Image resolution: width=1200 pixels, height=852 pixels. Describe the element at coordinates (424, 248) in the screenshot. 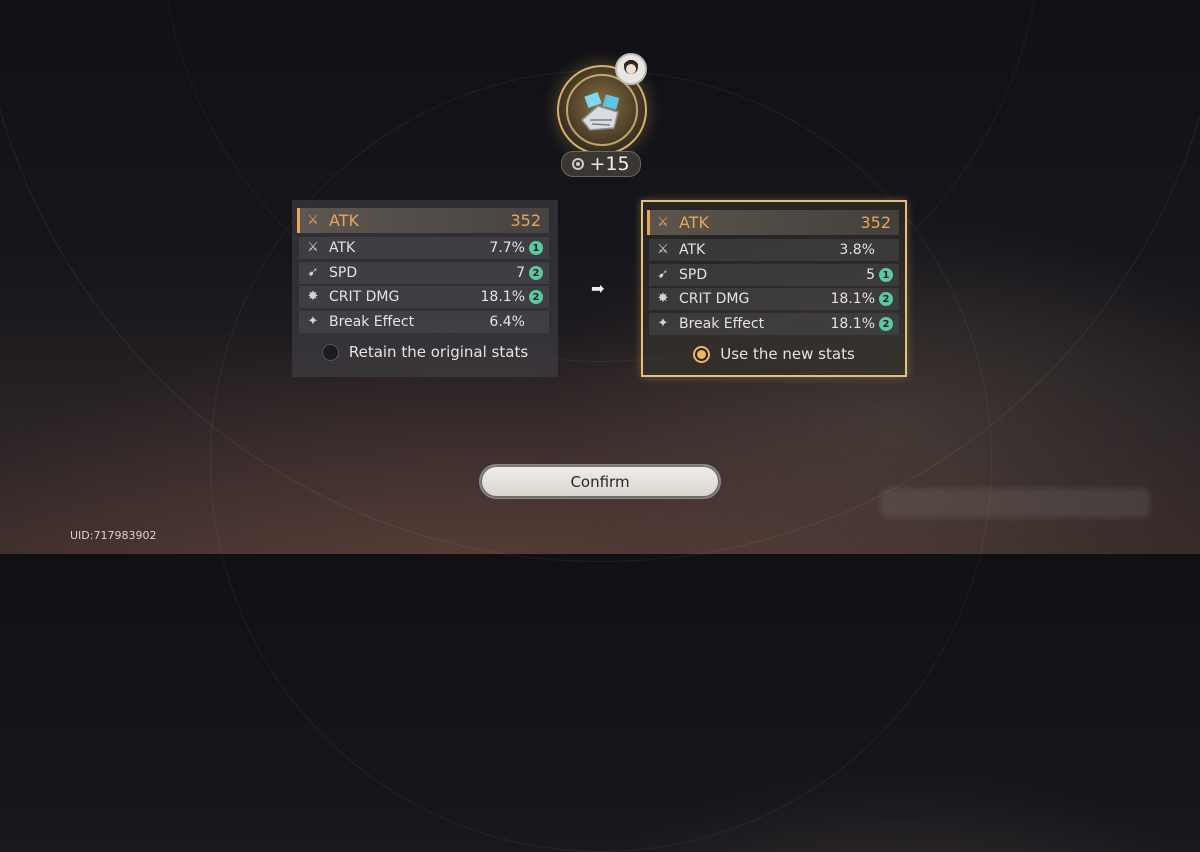

I see `sub-stat-row: ⚔ ATK 7.7% 1` at that location.